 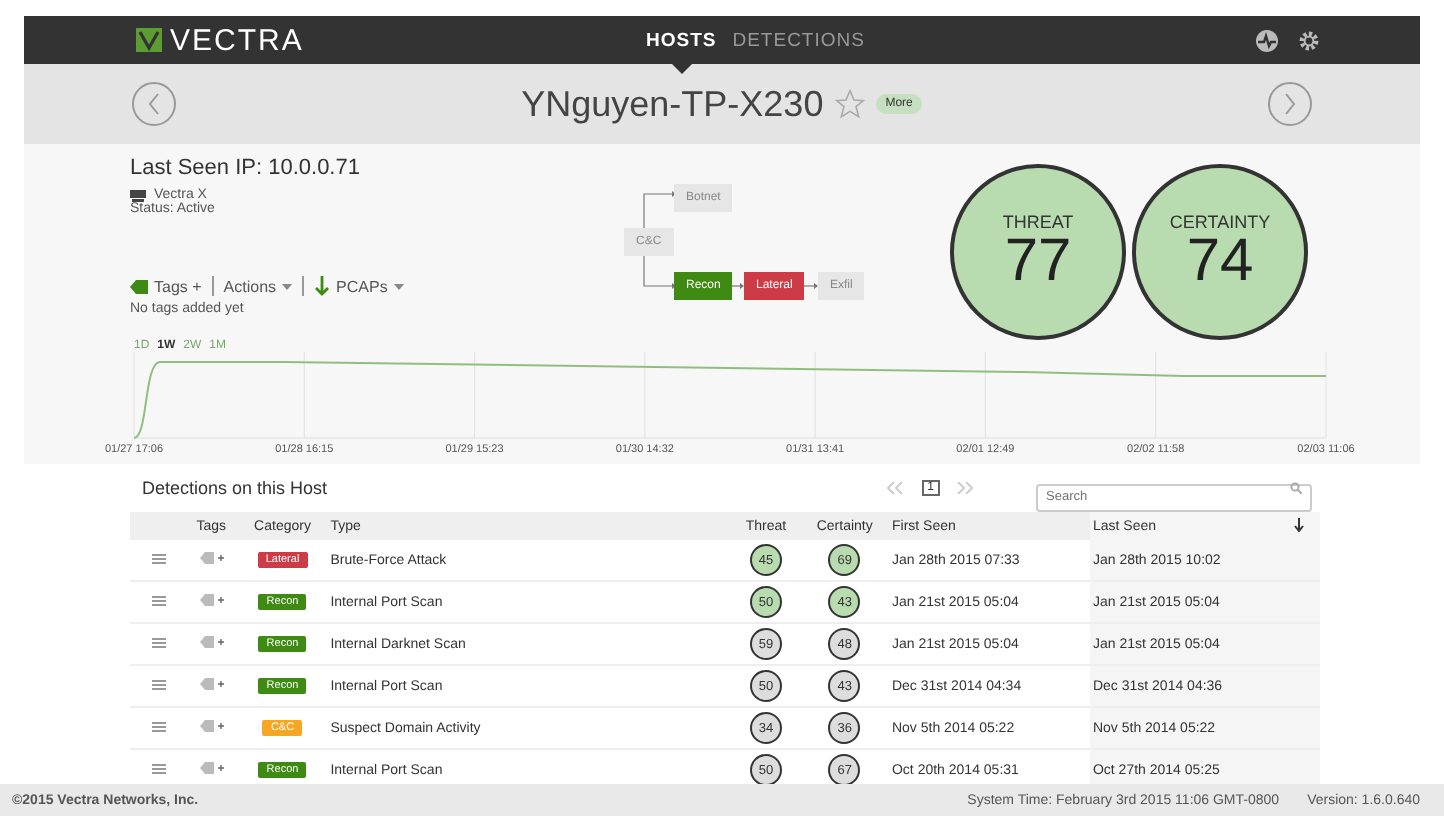 What do you see at coordinates (1220, 262) in the screenshot?
I see `score-value: 74` at bounding box center [1220, 262].